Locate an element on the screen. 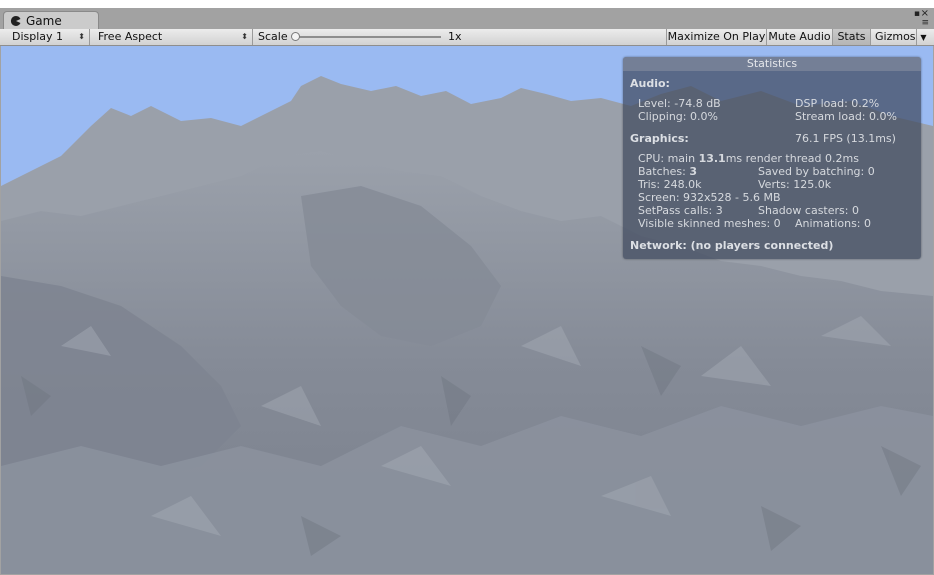 The width and height of the screenshot is (934, 575). visible-skinned-meshes: Visible skinned meshes: 0 is located at coordinates (709, 223).